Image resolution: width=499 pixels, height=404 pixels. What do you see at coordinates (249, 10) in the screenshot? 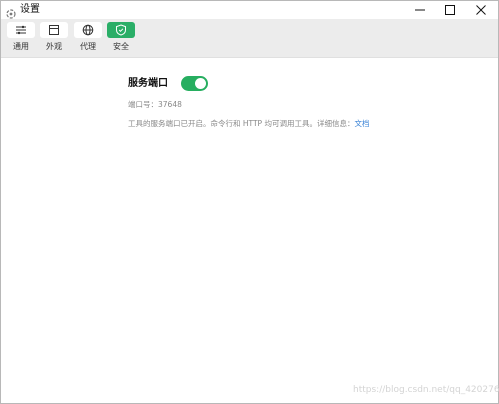
I see `title-bar: 设置` at bounding box center [249, 10].